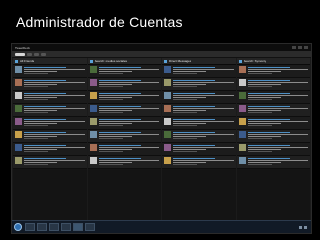  I want to click on refresh-button, so click(43, 54).